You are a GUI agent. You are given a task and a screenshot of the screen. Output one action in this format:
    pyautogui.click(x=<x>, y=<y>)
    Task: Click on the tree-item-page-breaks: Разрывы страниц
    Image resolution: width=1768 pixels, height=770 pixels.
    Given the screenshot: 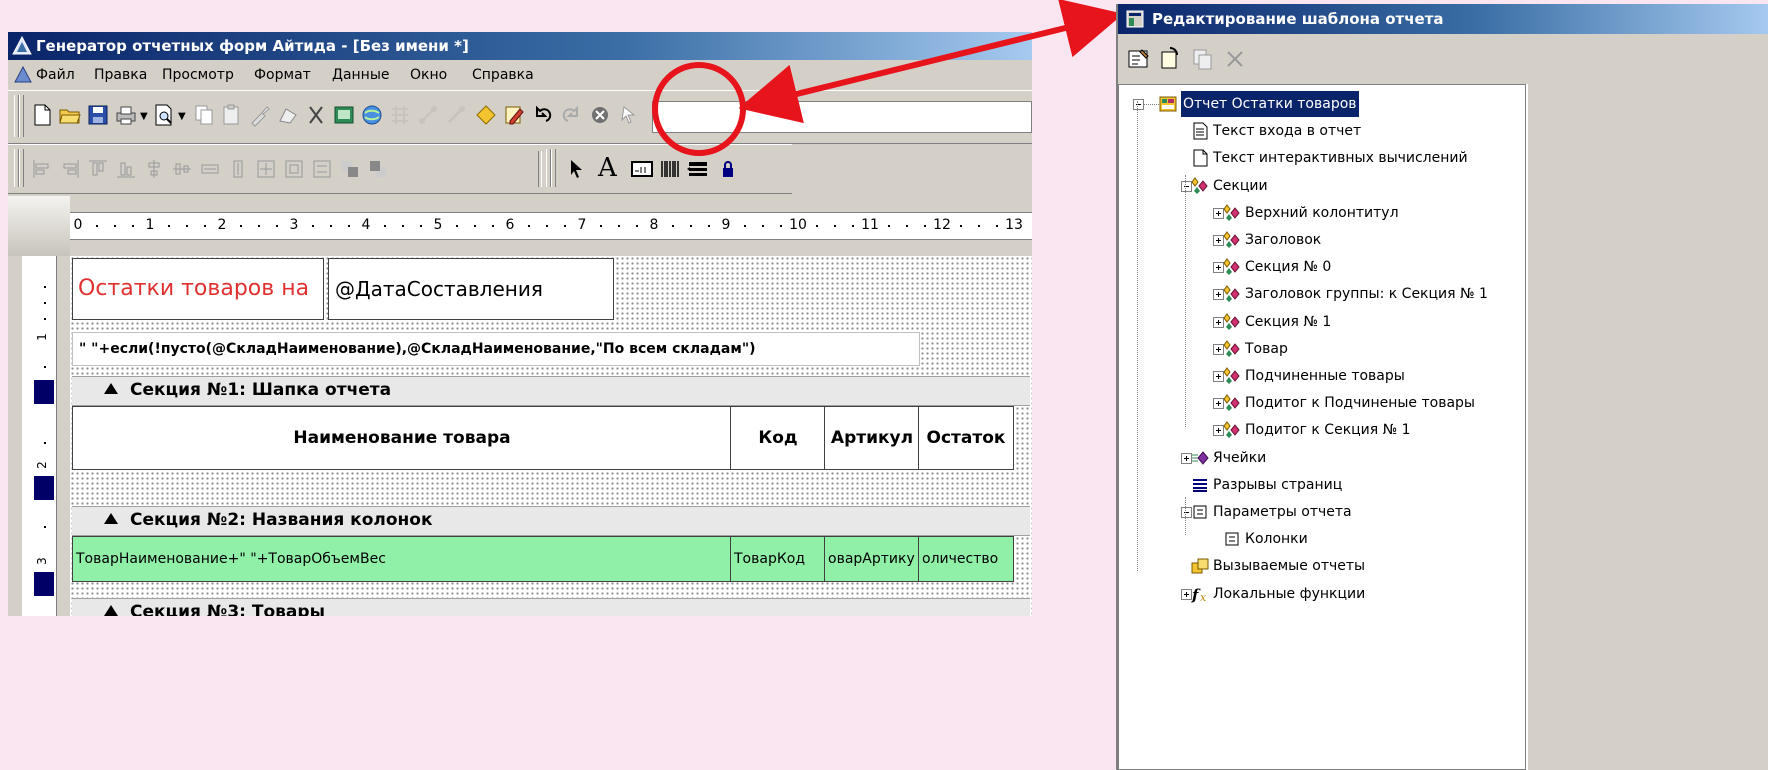 What is the action you would take?
    pyautogui.click(x=1323, y=485)
    